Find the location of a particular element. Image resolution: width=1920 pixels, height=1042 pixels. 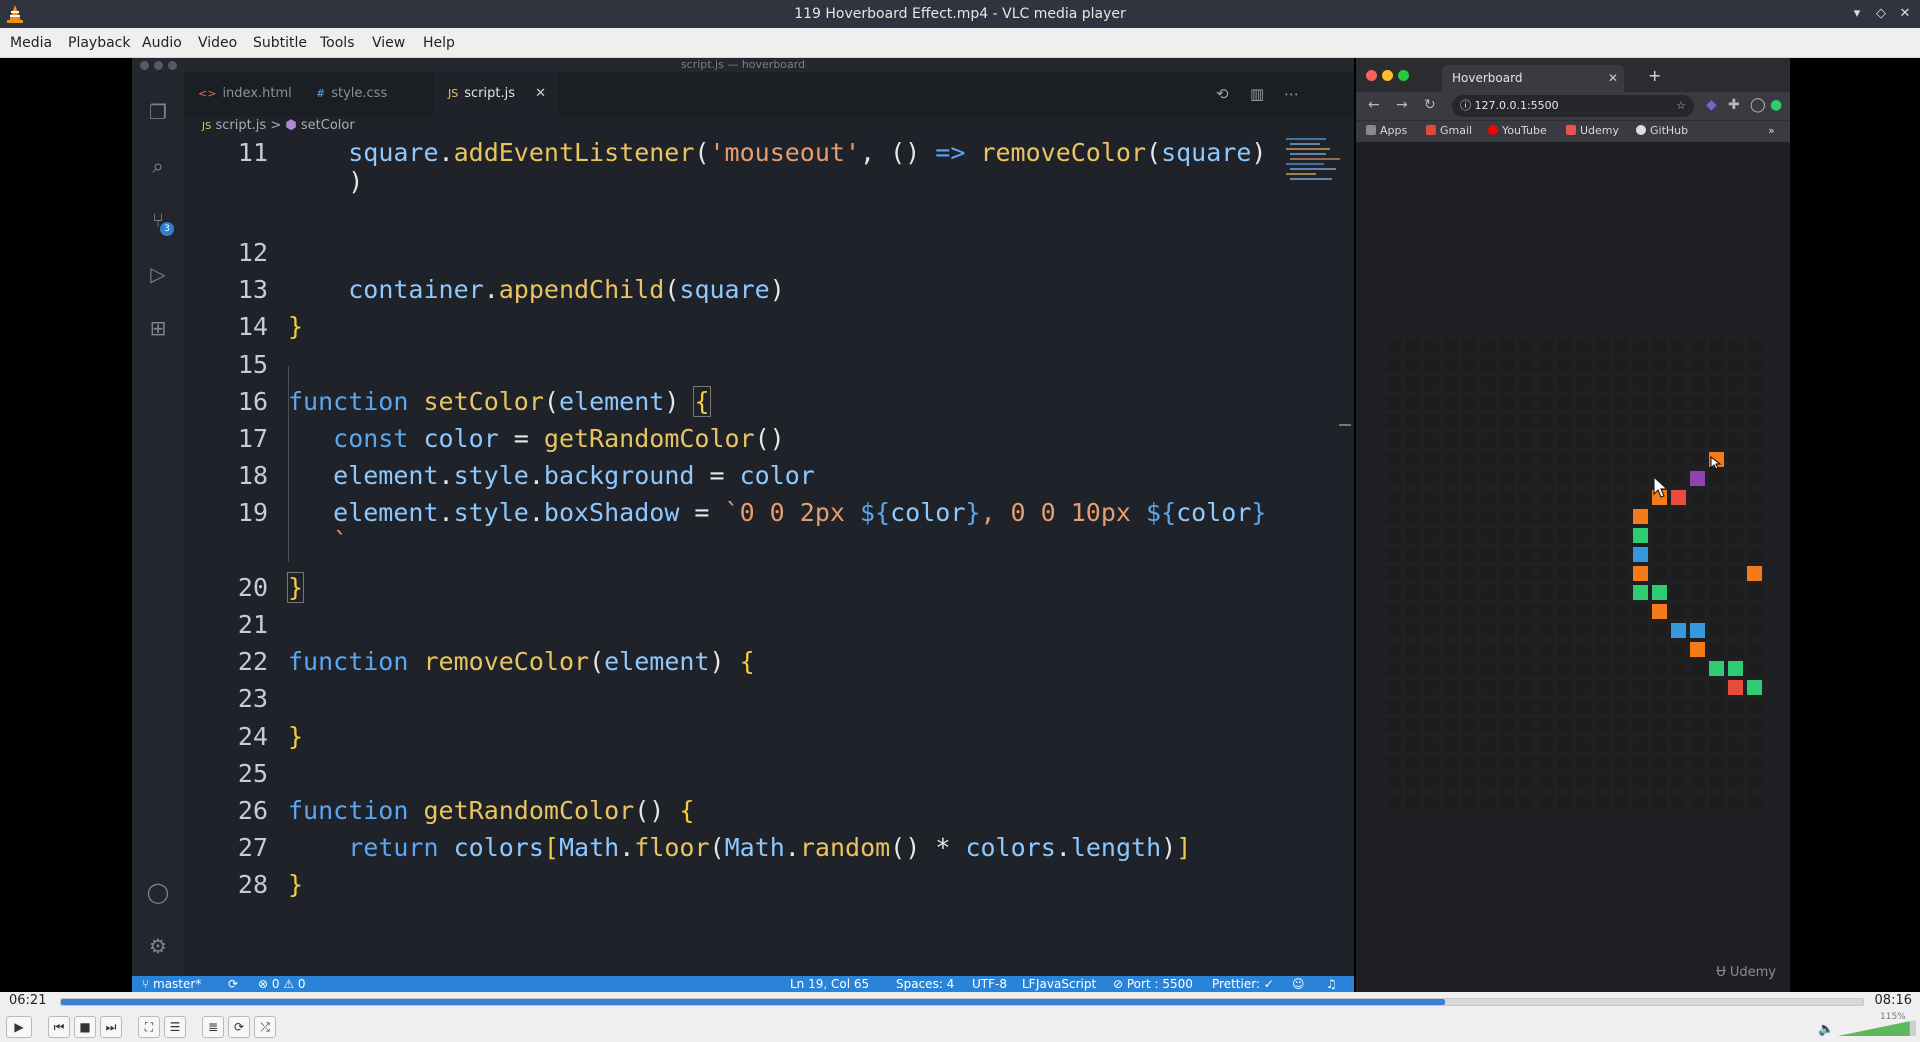

menu-video: Video is located at coordinates (217, 43).